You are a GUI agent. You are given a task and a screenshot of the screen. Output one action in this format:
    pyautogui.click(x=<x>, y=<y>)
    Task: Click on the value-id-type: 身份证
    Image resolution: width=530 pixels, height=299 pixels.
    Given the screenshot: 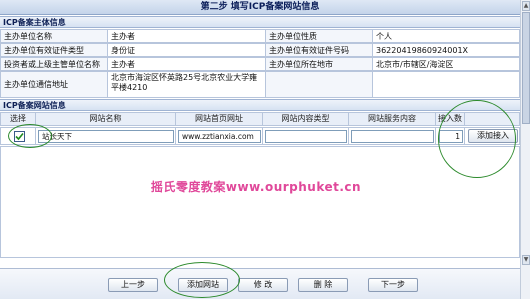 What is the action you would take?
    pyautogui.click(x=186, y=50)
    